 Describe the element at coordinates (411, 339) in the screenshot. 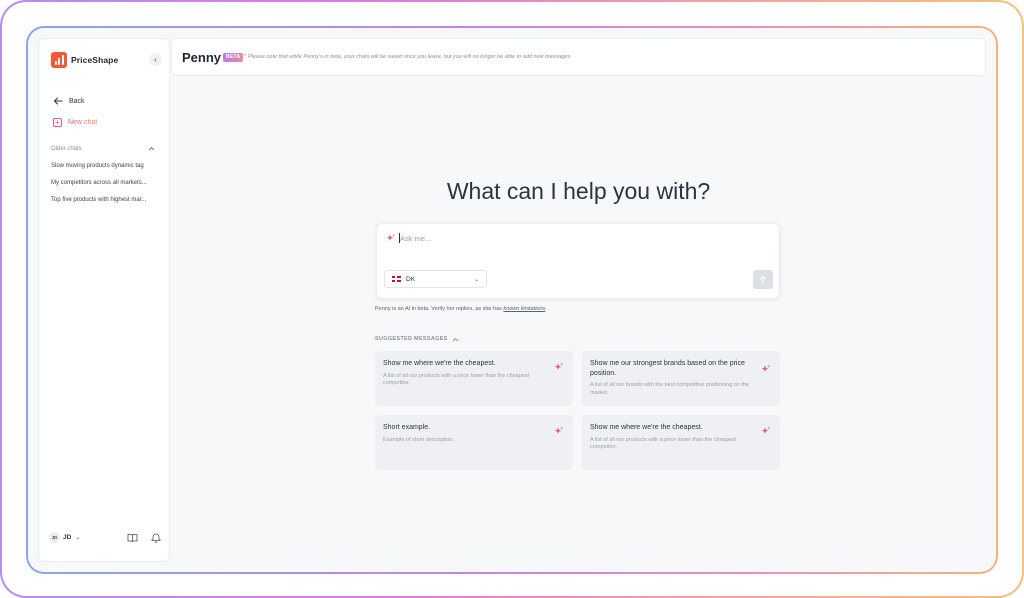

I see `suggested-messages-label: SUGGESTED MESSAGES` at that location.